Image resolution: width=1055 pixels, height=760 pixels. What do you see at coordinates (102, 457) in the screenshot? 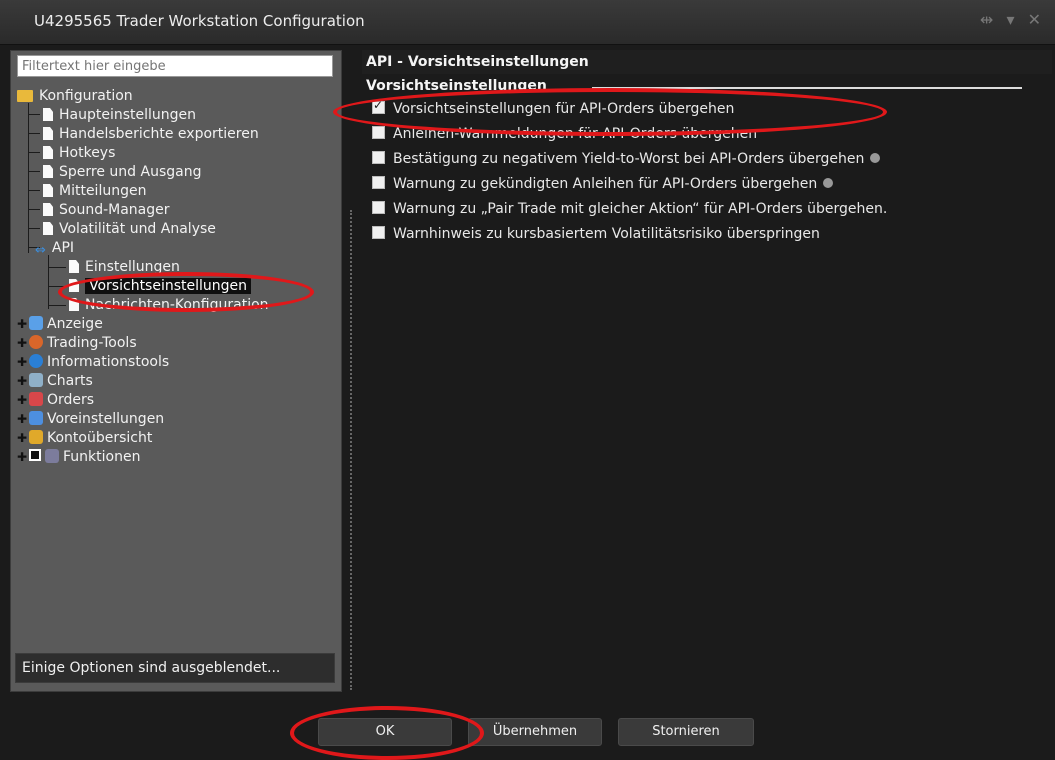
I see `tree-label: Funktionen` at bounding box center [102, 457].